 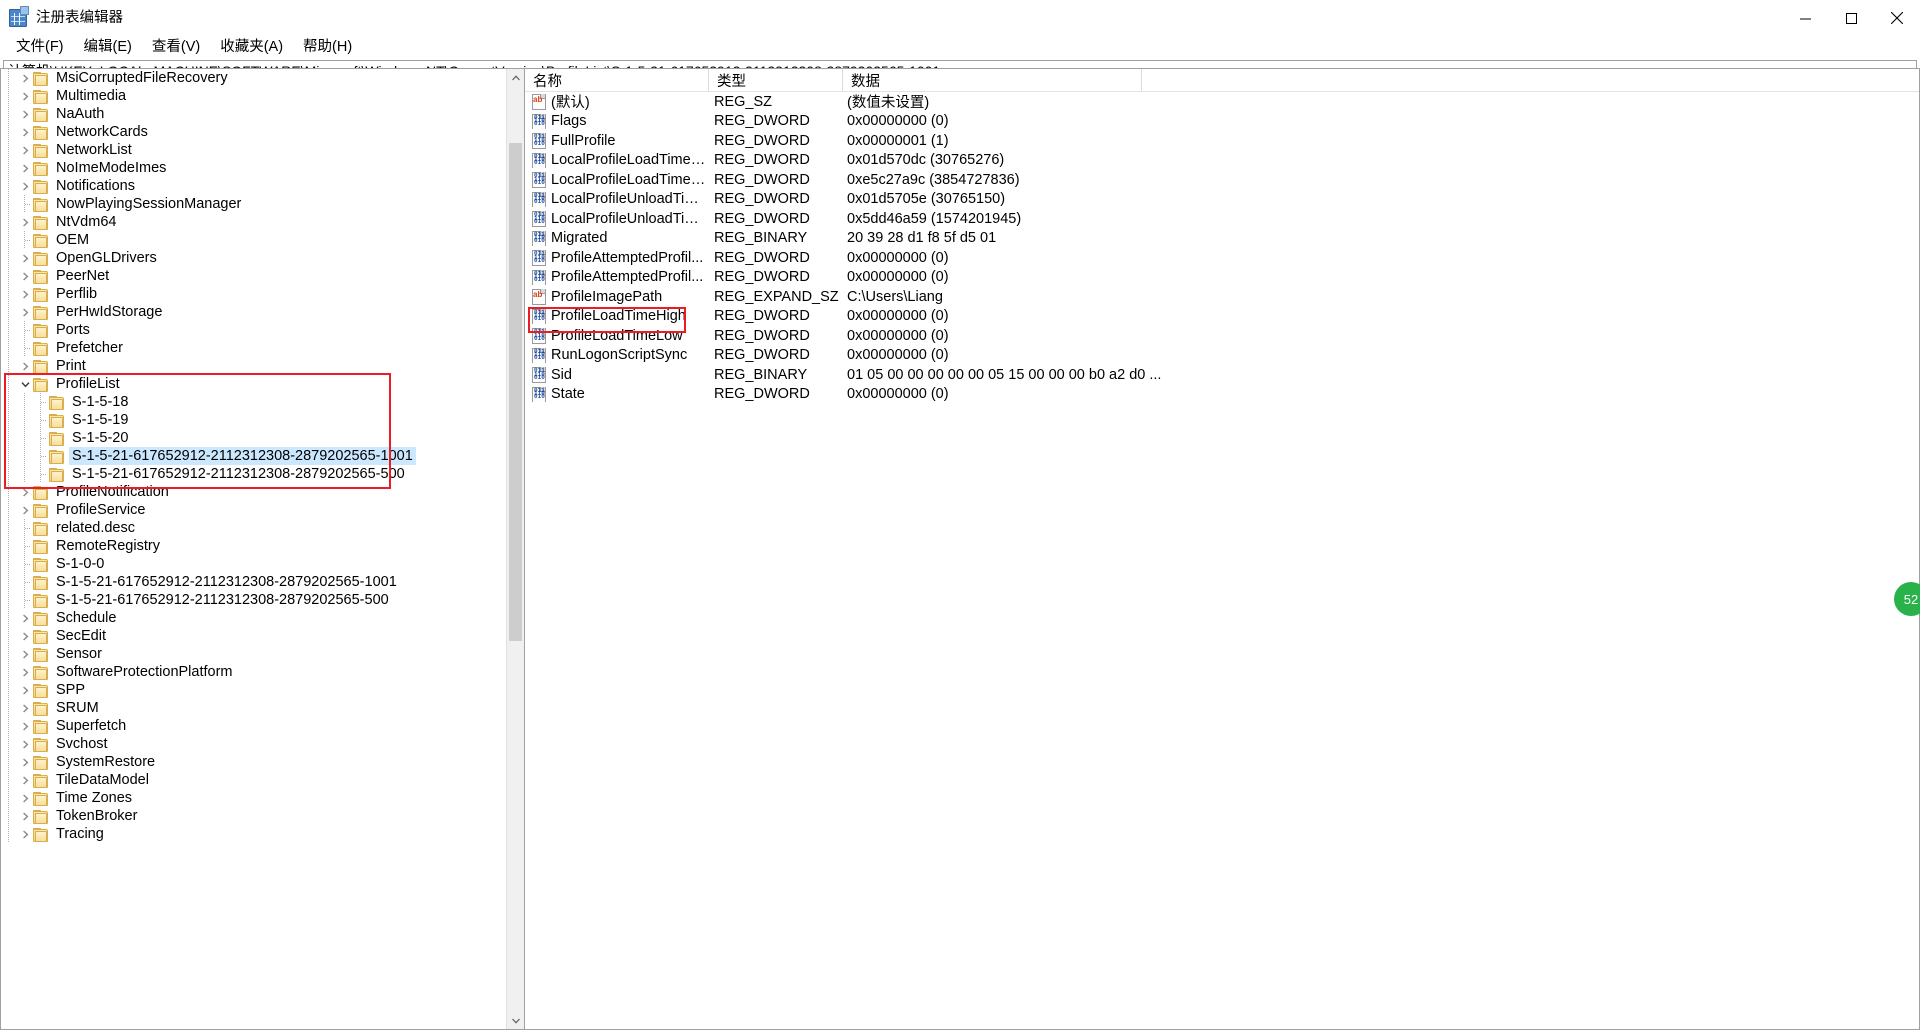 What do you see at coordinates (25, 384) in the screenshot?
I see `chevron-down-icon` at bounding box center [25, 384].